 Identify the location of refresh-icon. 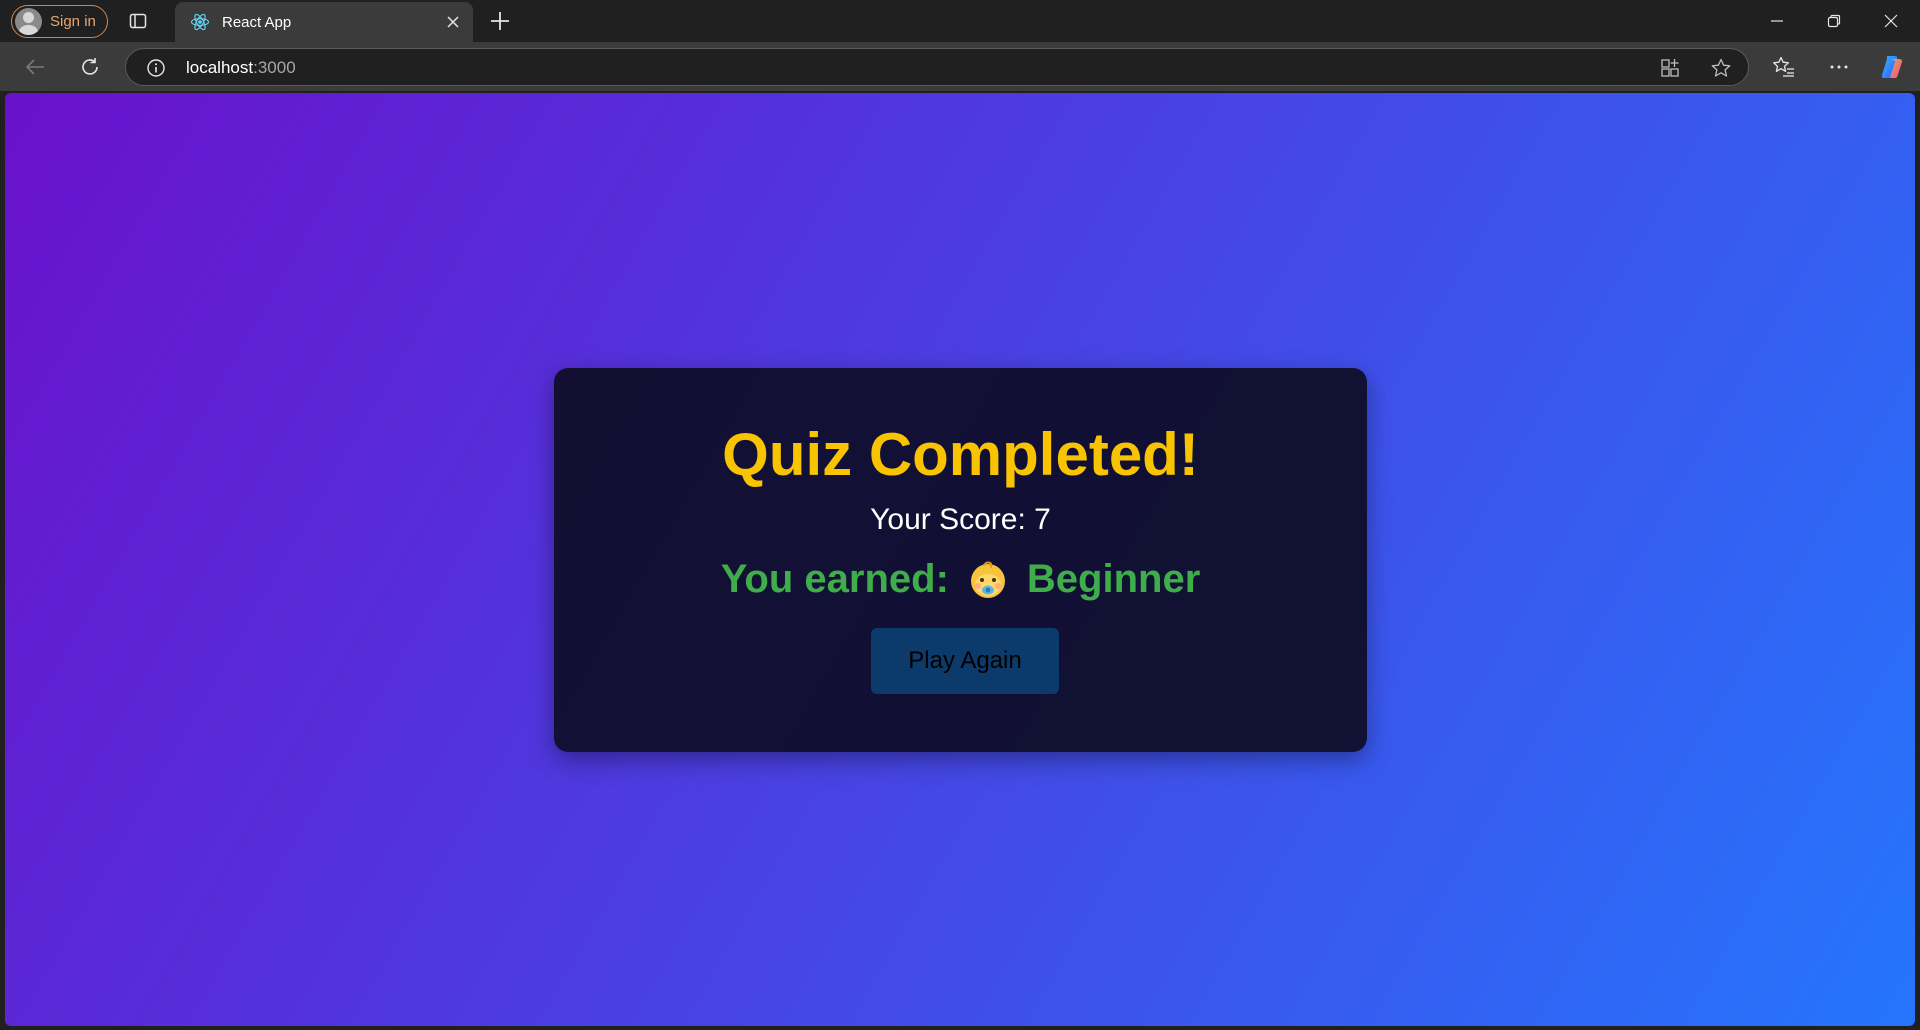
(90, 67).